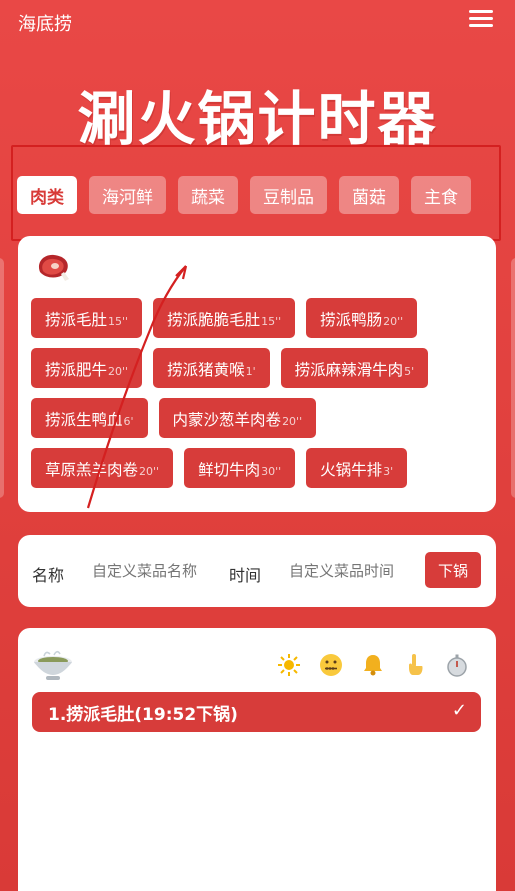 Image resolution: width=515 pixels, height=891 pixels. I want to click on food-cook-time: 5', so click(409, 371).